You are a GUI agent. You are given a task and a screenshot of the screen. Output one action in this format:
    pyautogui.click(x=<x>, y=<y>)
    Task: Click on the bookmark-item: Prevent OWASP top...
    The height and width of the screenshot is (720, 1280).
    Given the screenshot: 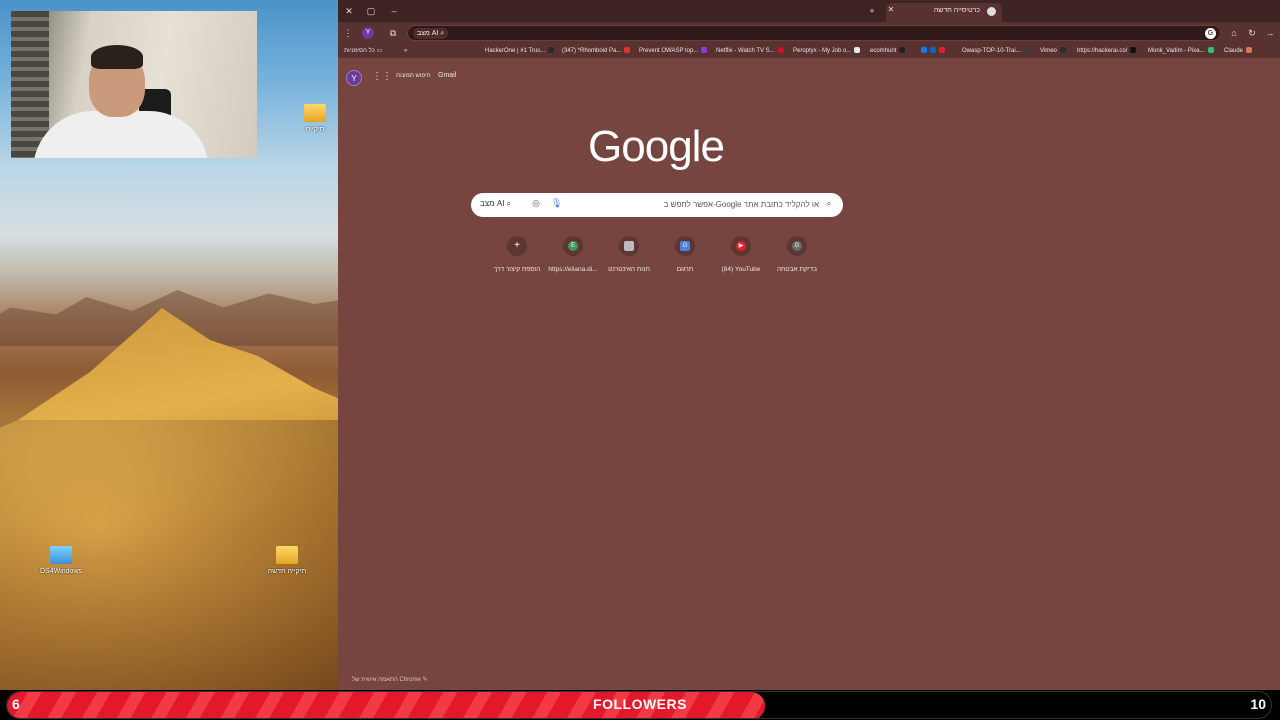 What is the action you would take?
    pyautogui.click(x=674, y=51)
    